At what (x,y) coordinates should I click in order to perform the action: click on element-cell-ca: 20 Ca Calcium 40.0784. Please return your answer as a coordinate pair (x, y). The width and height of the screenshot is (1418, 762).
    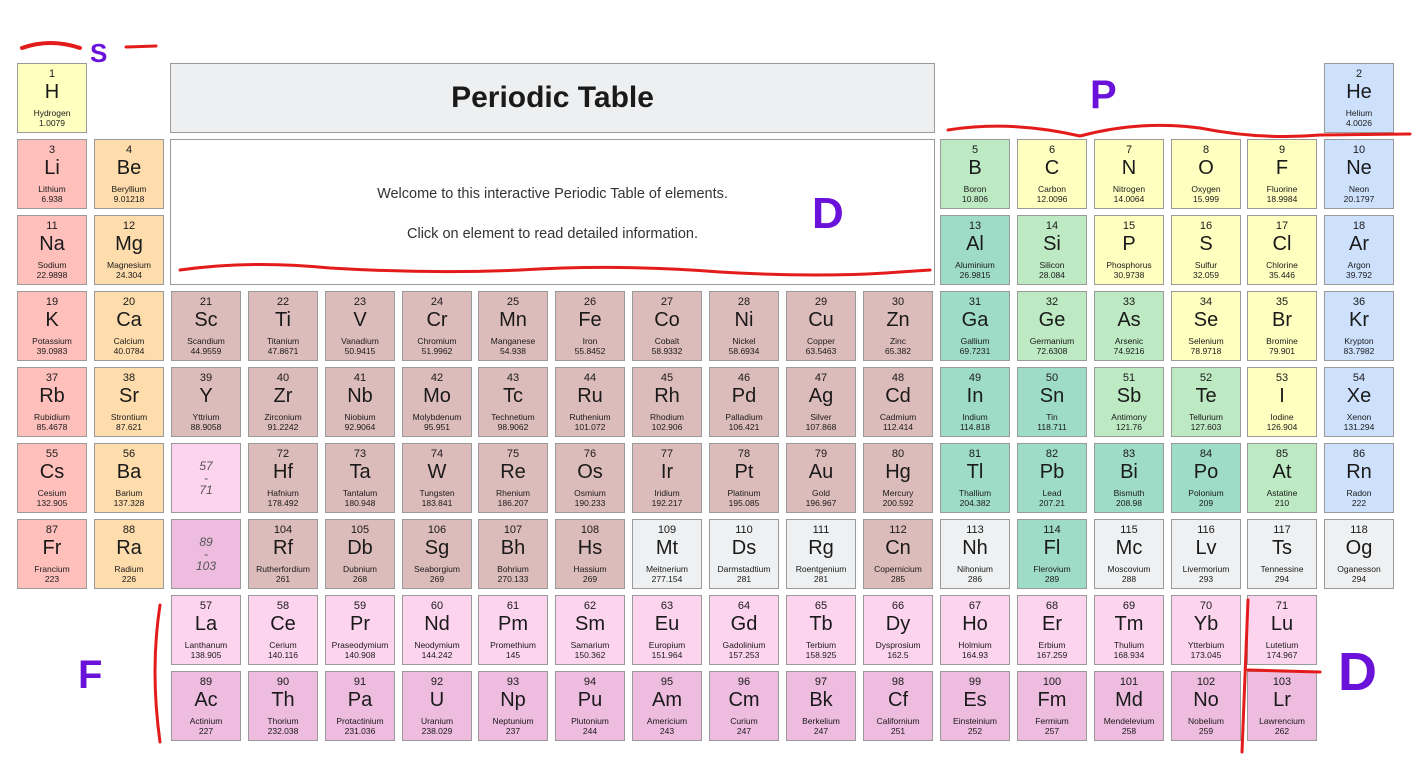
    Looking at the image, I should click on (129, 326).